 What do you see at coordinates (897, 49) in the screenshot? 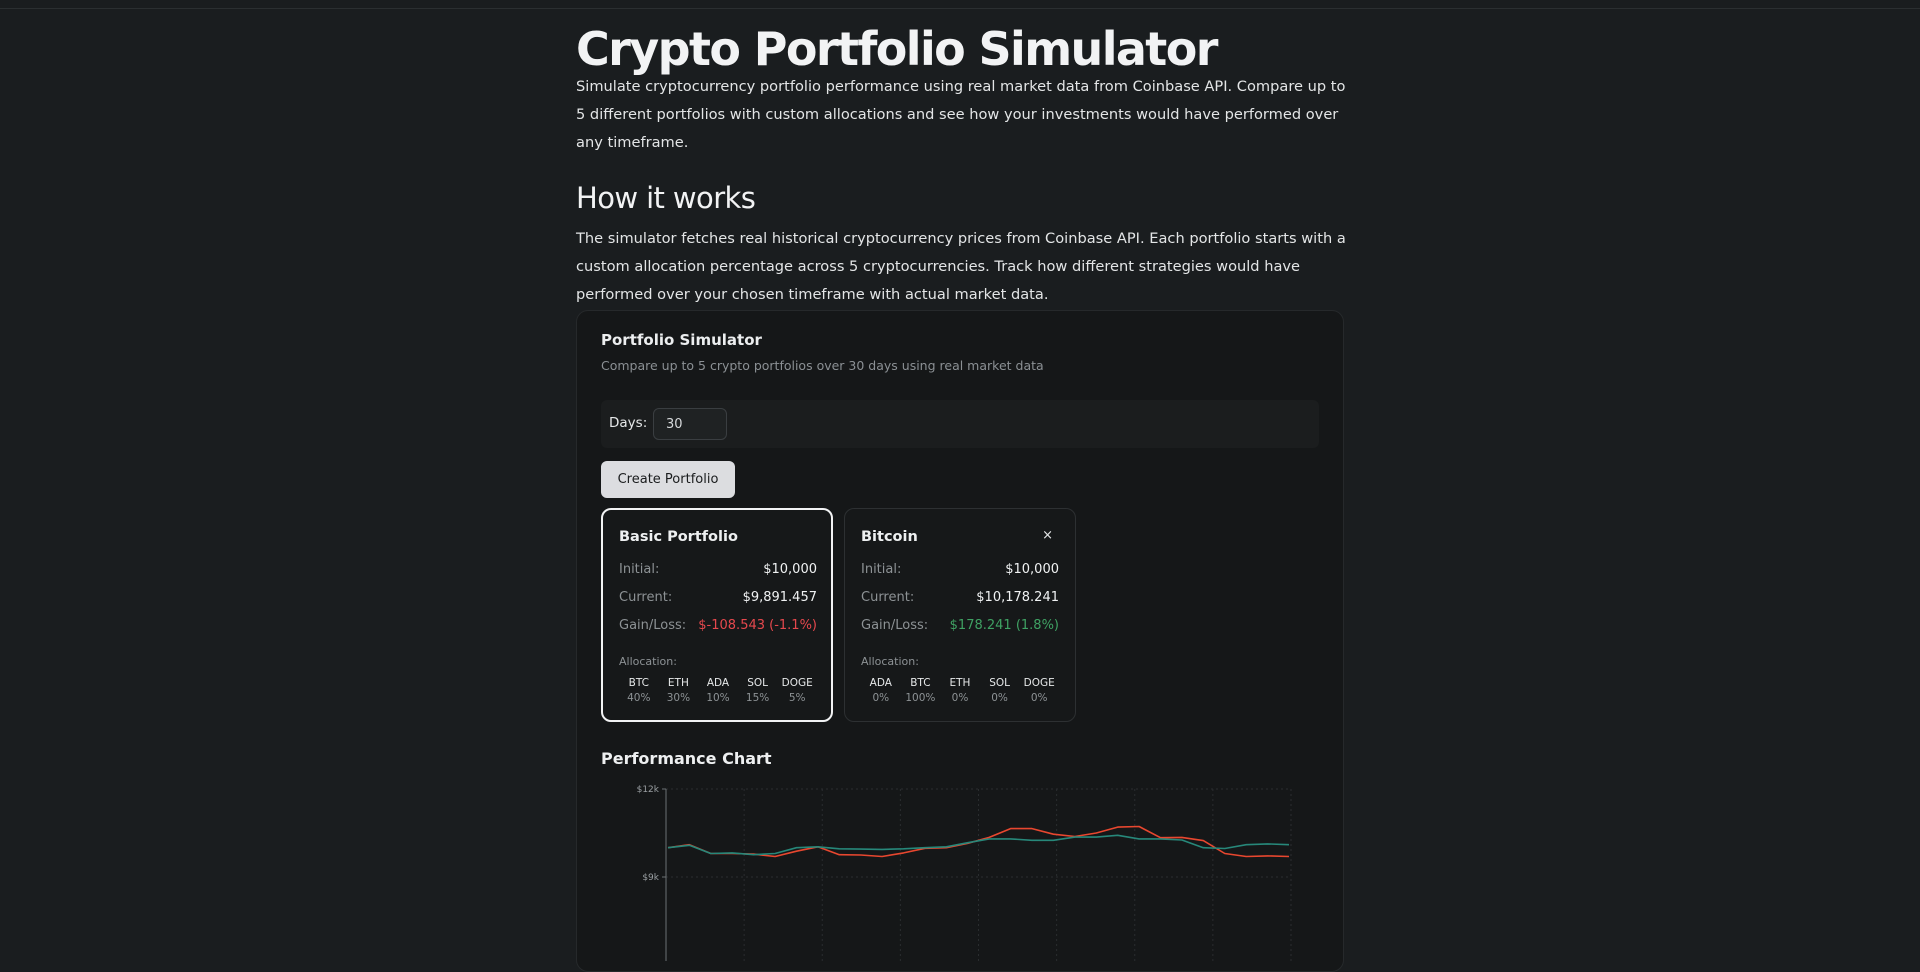
I see `page-title: Crypto Portfolio Simulator` at bounding box center [897, 49].